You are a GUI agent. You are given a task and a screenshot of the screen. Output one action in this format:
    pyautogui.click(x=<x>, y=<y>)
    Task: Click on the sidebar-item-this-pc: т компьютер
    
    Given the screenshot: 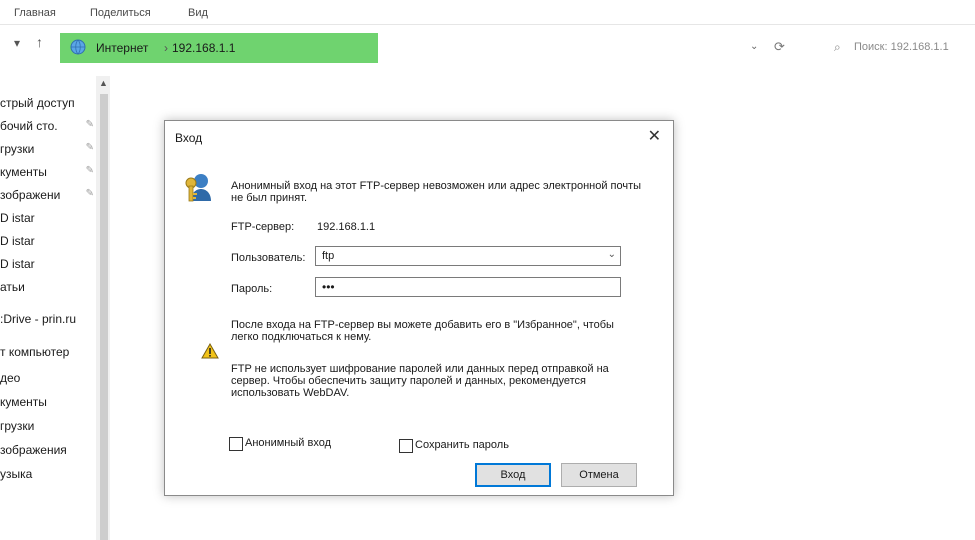 What is the action you would take?
    pyautogui.click(x=54, y=352)
    